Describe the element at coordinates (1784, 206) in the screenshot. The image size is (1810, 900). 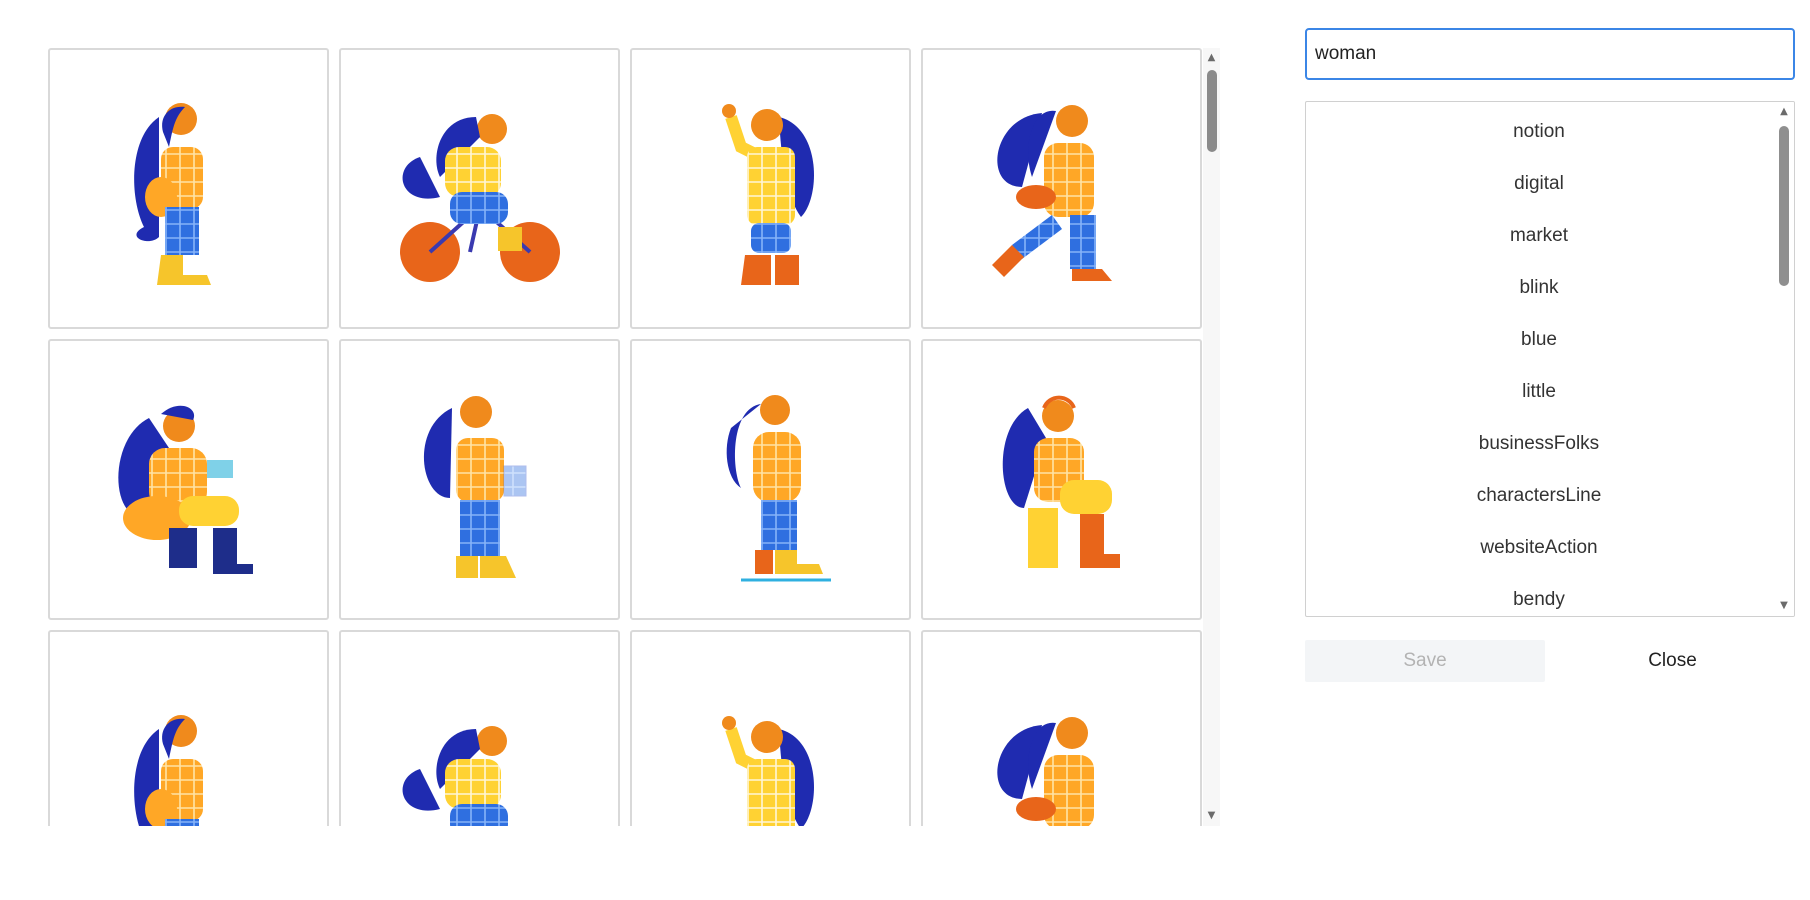
I see `tag-list-scroll-thumb` at that location.